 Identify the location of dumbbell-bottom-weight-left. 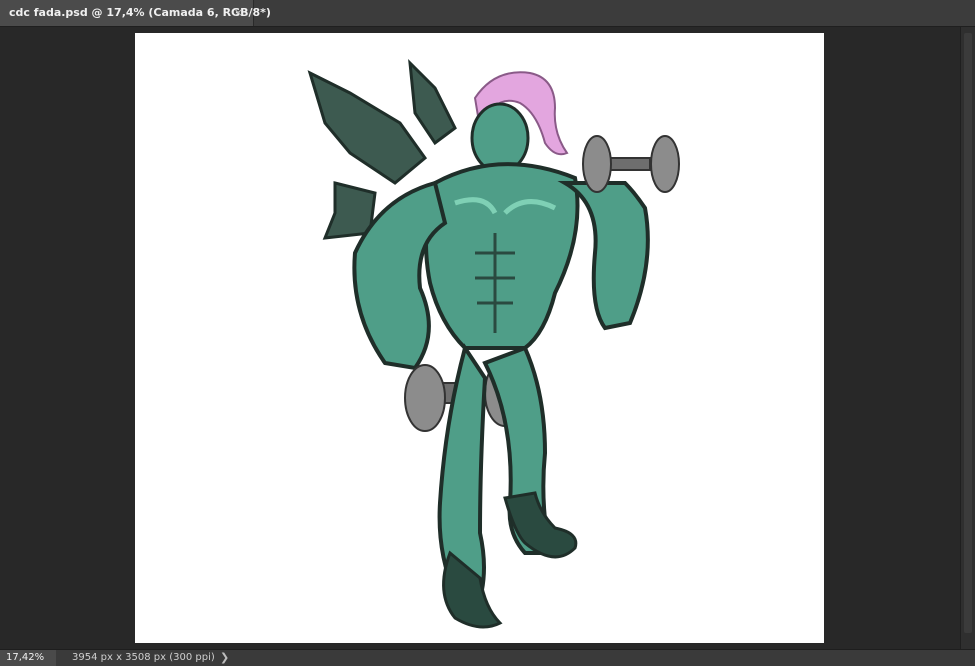
(425, 398).